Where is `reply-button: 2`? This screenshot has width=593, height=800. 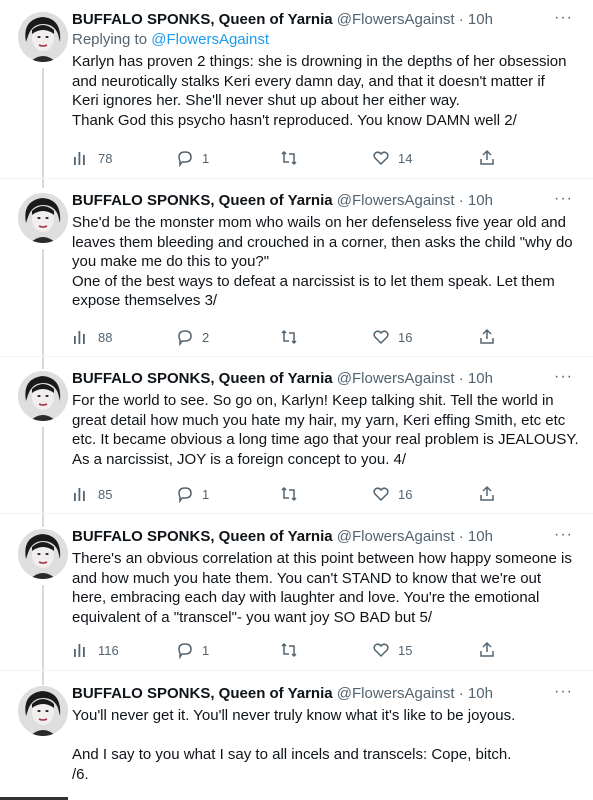 reply-button: 2 is located at coordinates (192, 337).